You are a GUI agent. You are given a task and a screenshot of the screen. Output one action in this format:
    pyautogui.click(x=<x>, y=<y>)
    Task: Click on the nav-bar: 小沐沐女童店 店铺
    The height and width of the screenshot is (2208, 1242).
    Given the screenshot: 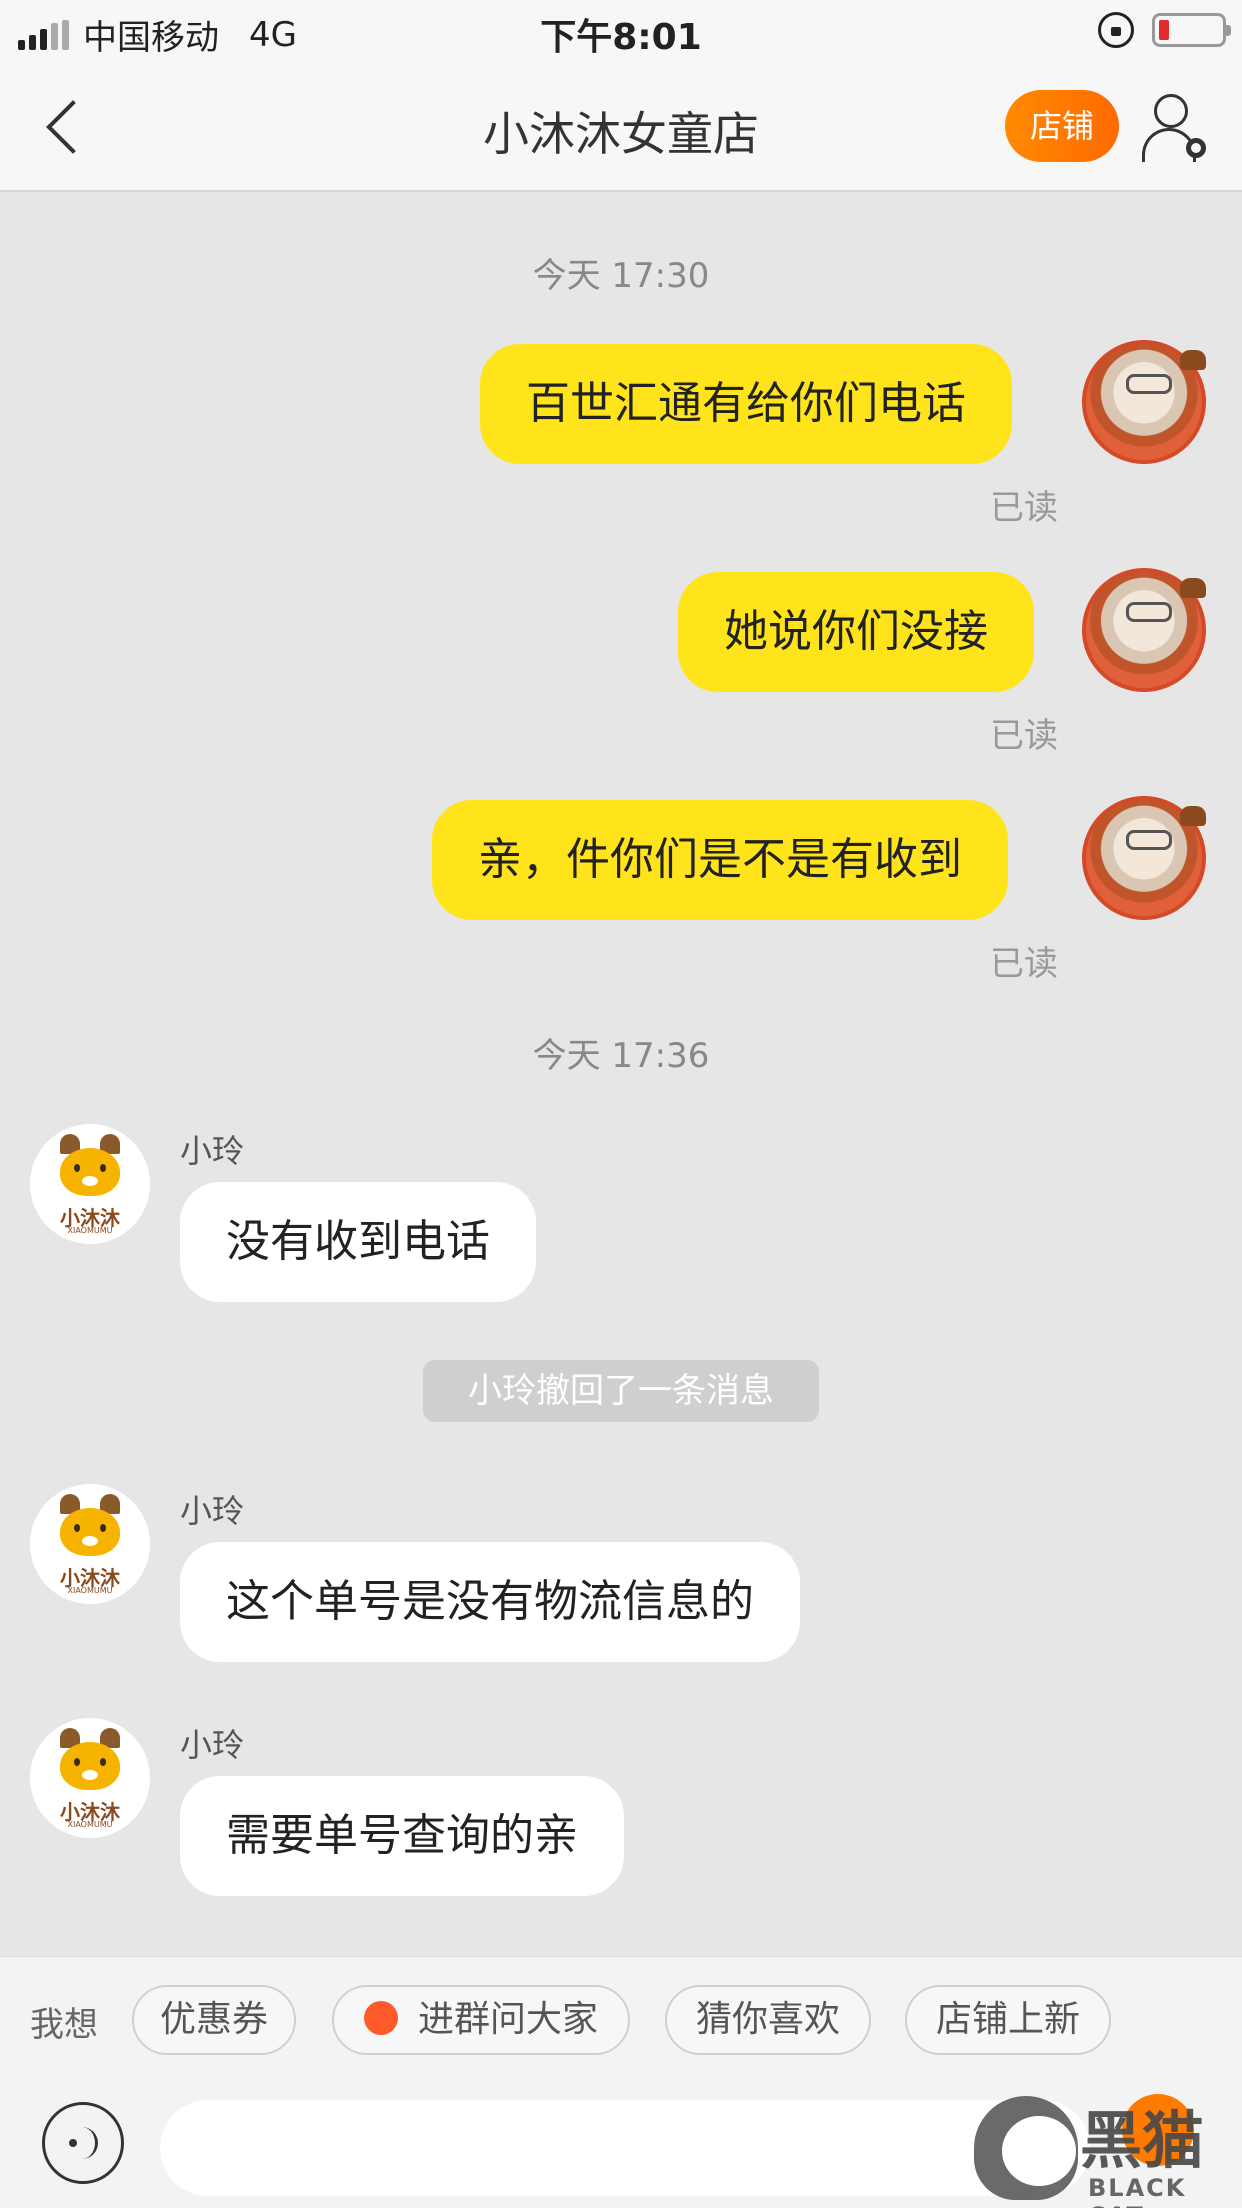 What is the action you would take?
    pyautogui.click(x=621, y=127)
    